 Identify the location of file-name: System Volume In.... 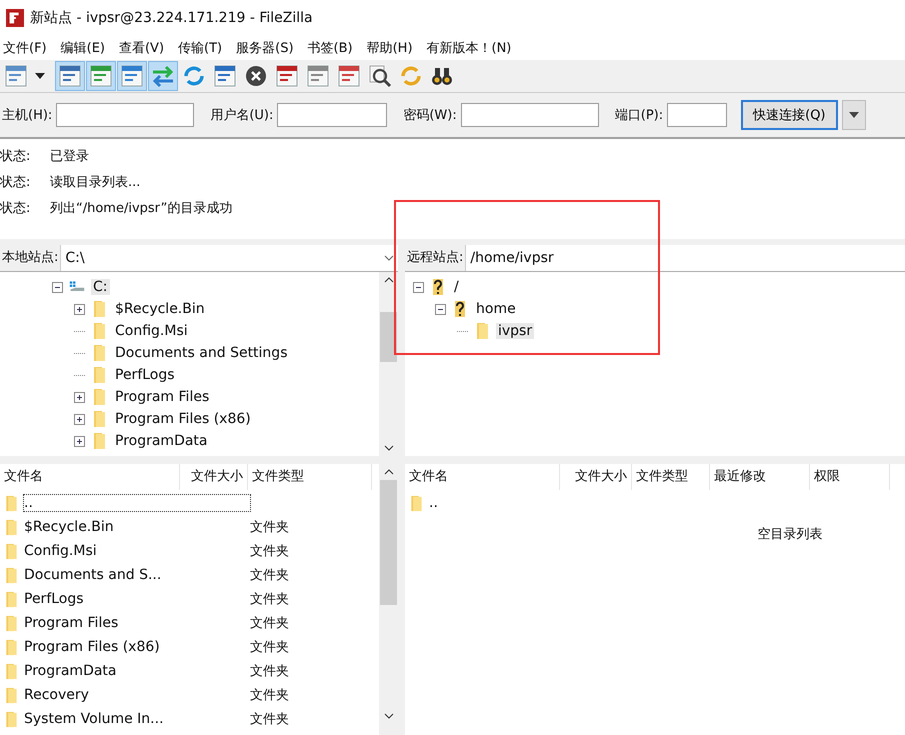
(137, 719).